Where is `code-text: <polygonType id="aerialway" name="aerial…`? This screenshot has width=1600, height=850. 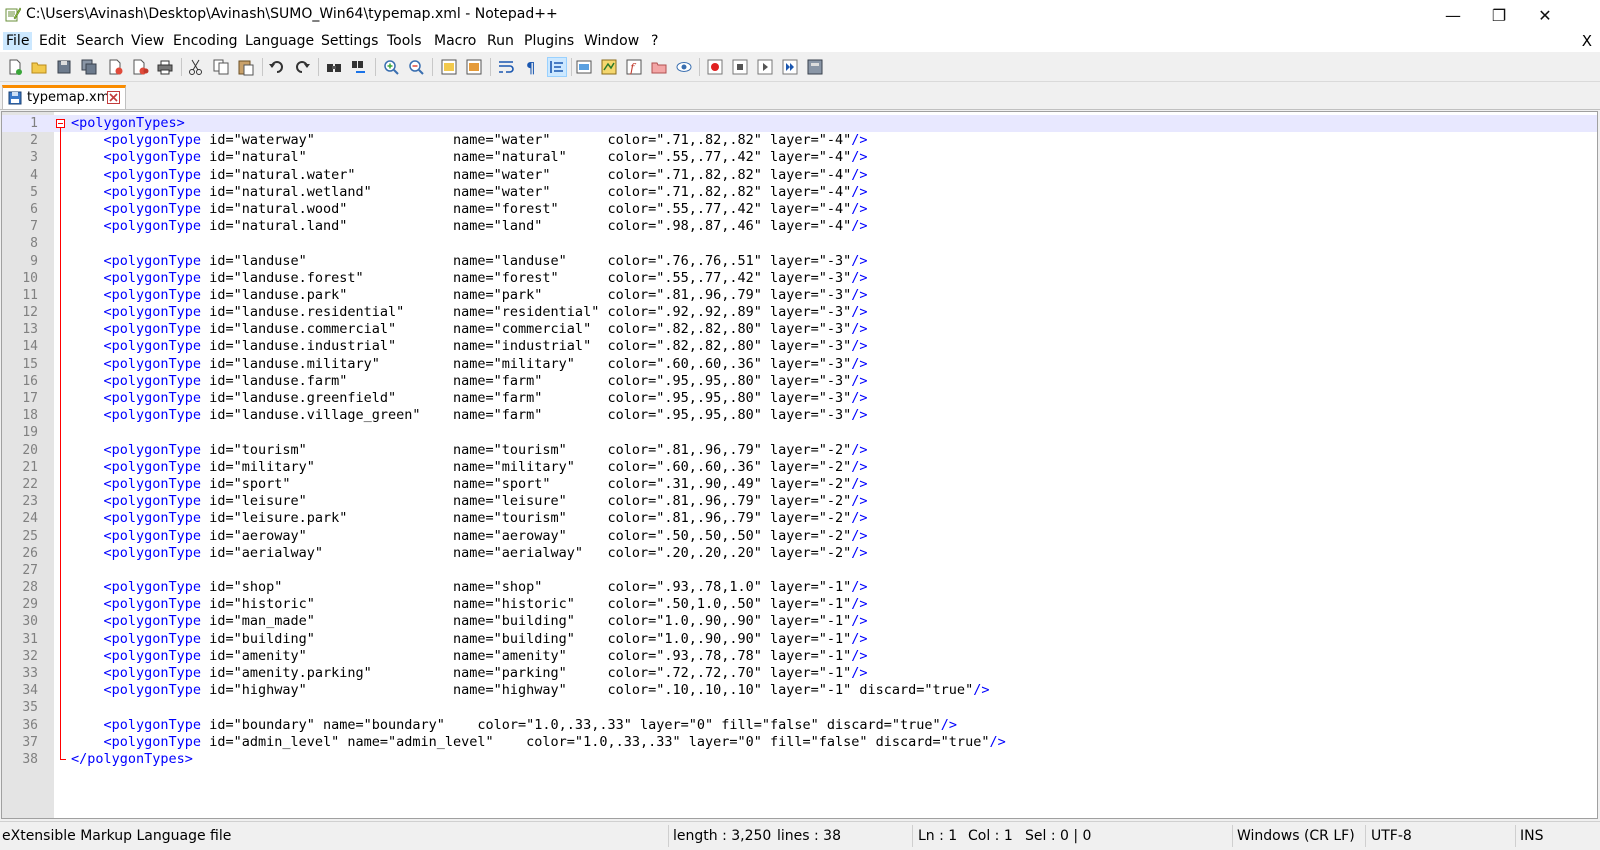
code-text: <polygonType id="aerialway" name="aerial… is located at coordinates (485, 552).